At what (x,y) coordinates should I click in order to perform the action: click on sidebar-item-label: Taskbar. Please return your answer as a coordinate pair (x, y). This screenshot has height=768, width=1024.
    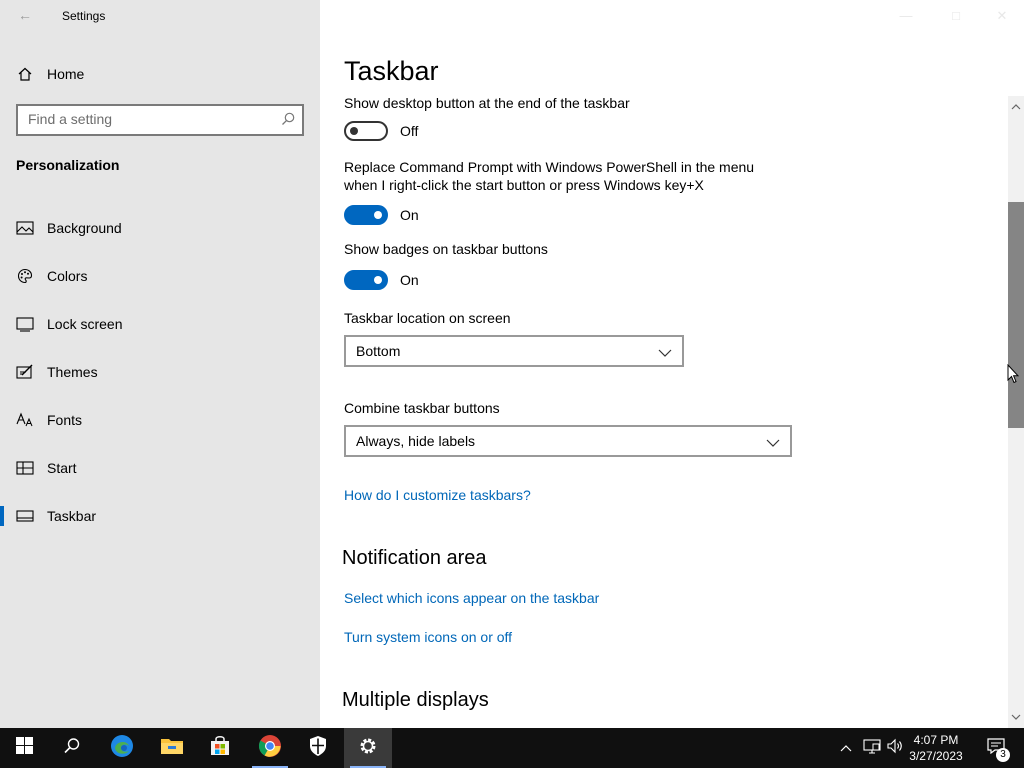
    Looking at the image, I should click on (72, 516).